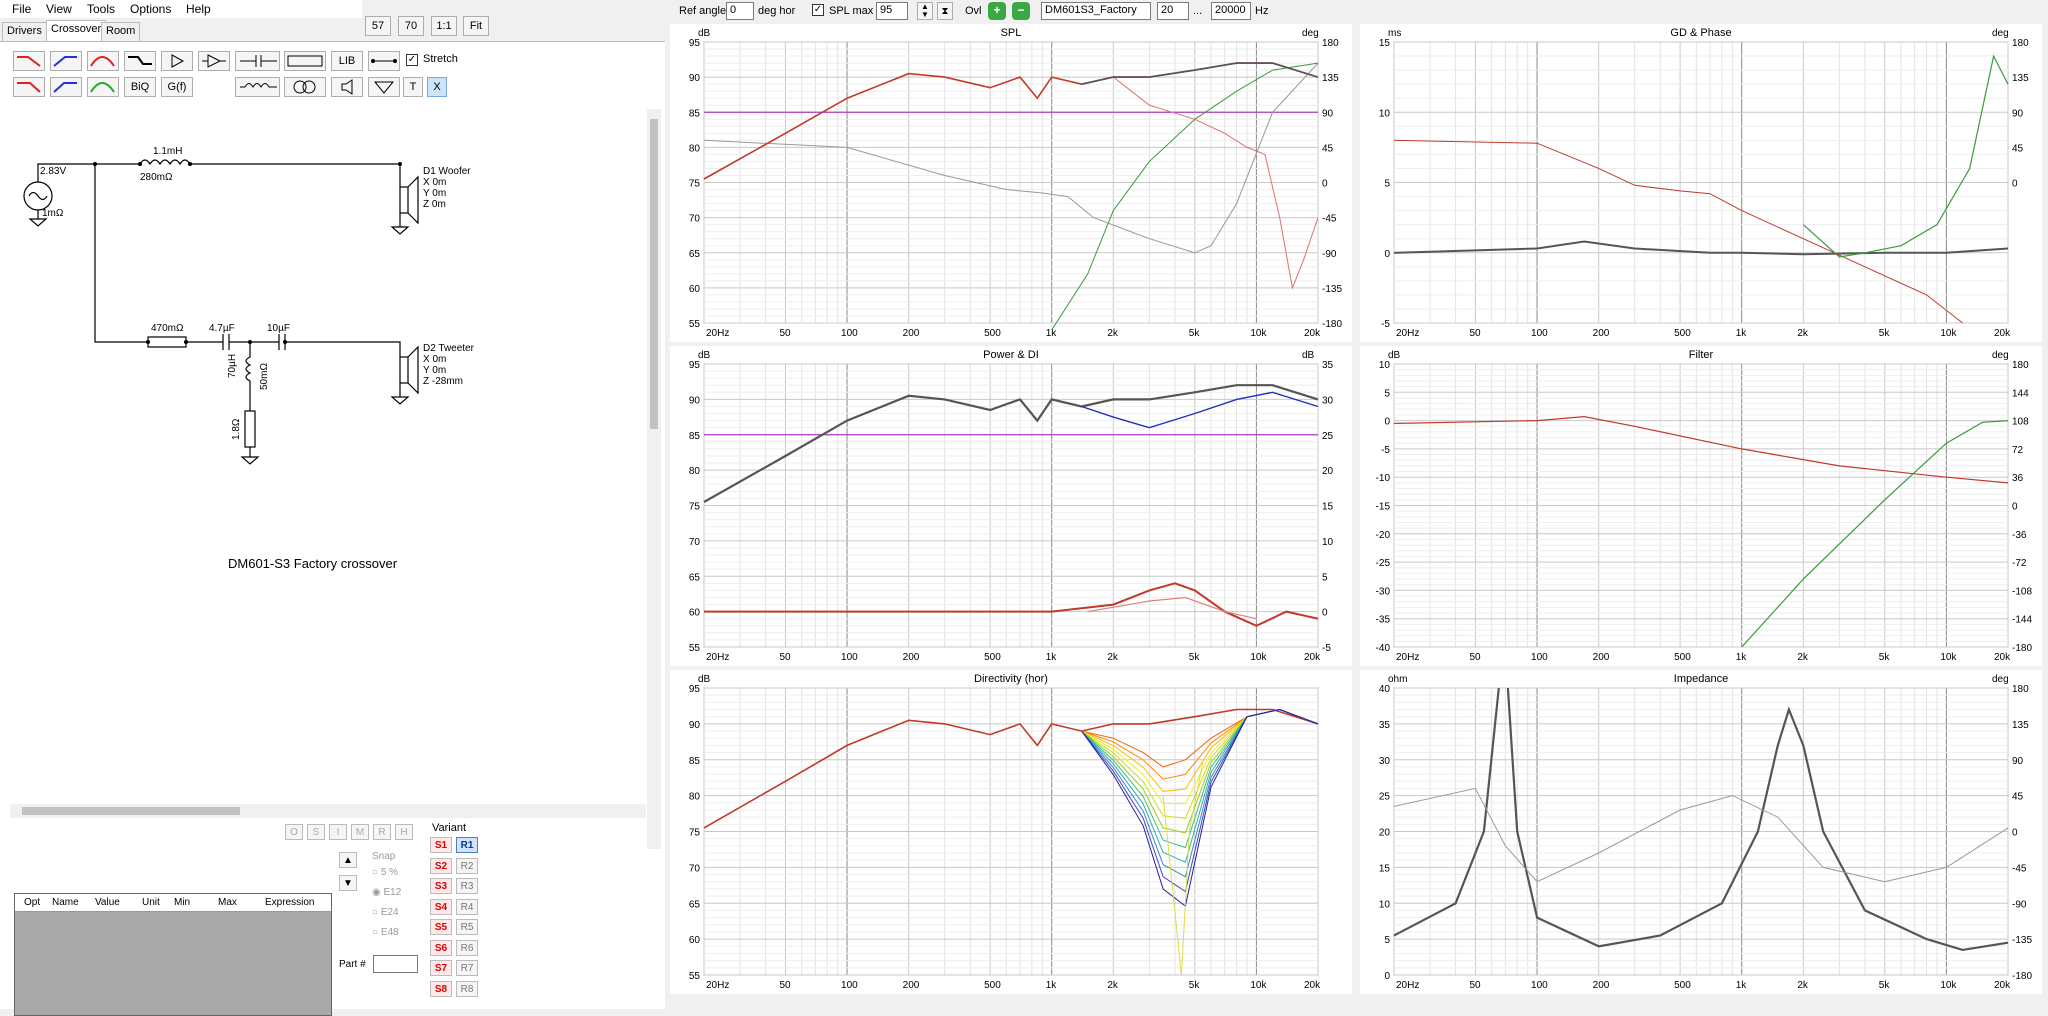  Describe the element at coordinates (695, 471) in the screenshot. I see `svg-text: 80` at that location.